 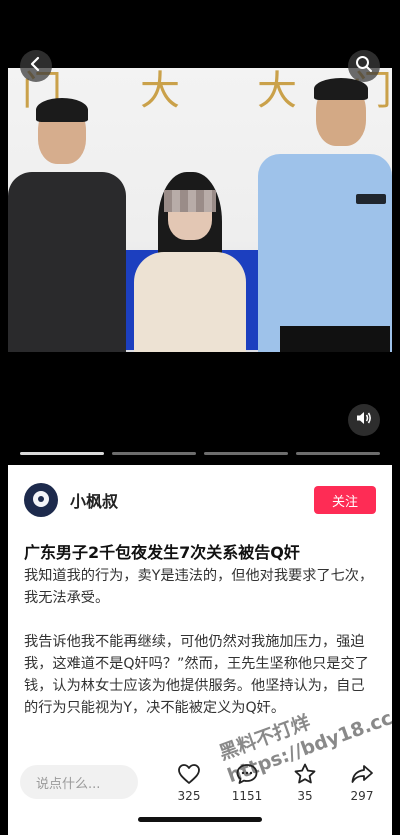 I want to click on comment-button: 1151, so click(x=247, y=782).